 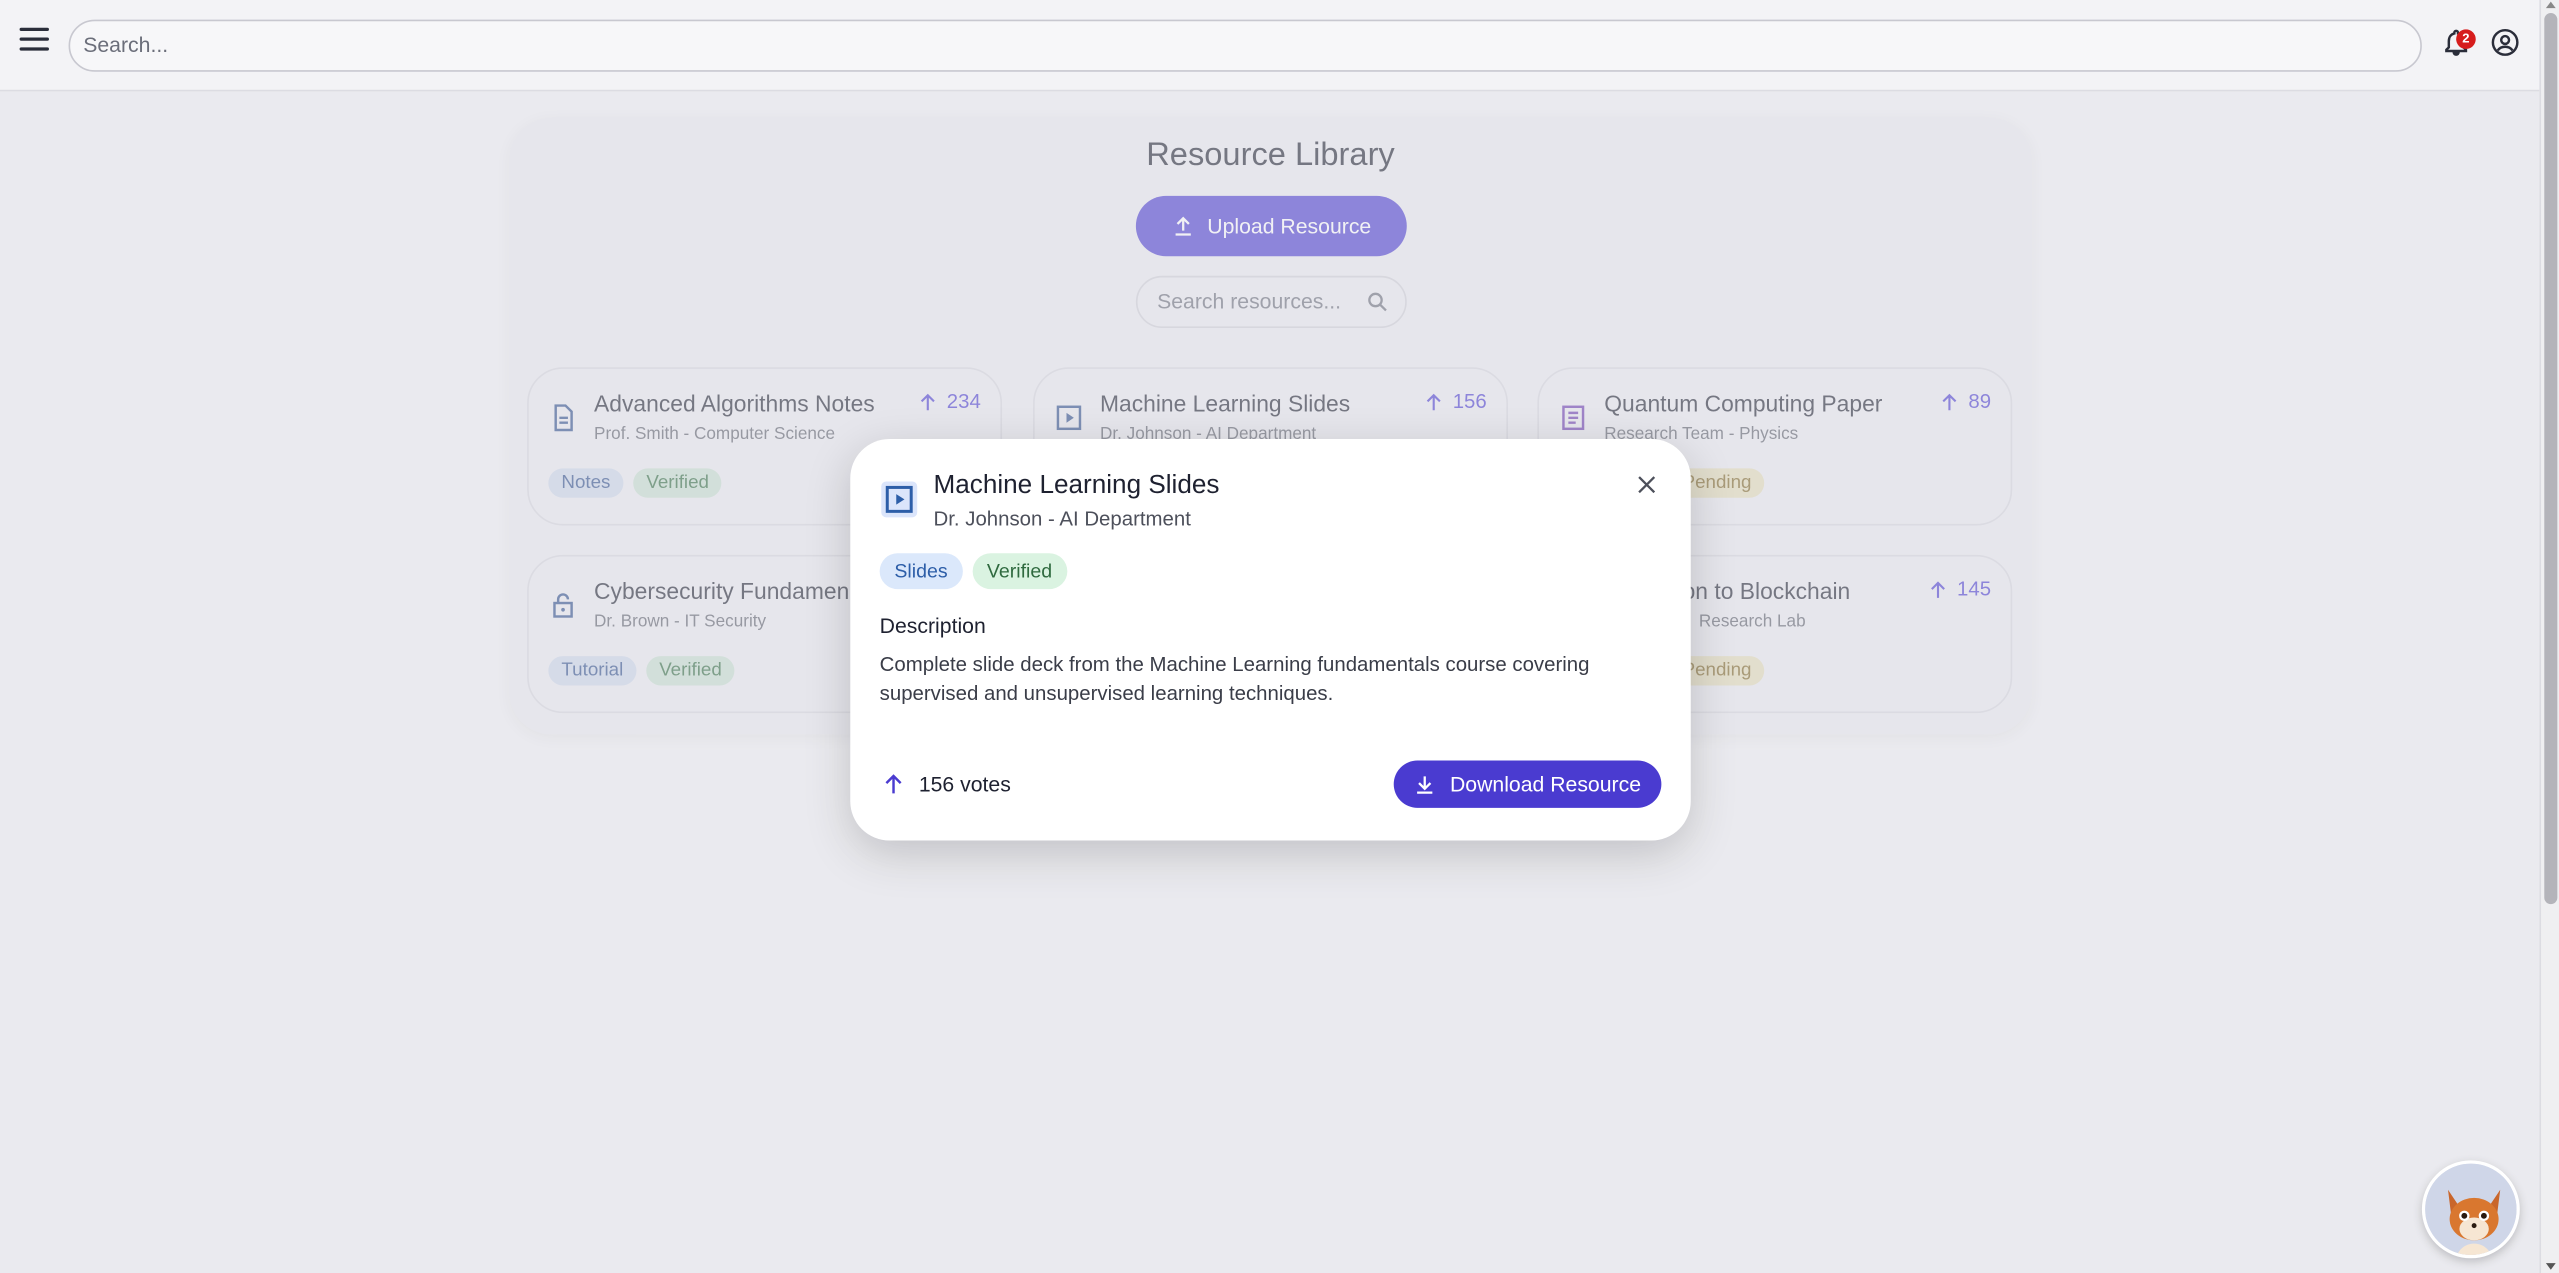 What do you see at coordinates (2466, 39) in the screenshot?
I see `notification-count-badge: 2` at bounding box center [2466, 39].